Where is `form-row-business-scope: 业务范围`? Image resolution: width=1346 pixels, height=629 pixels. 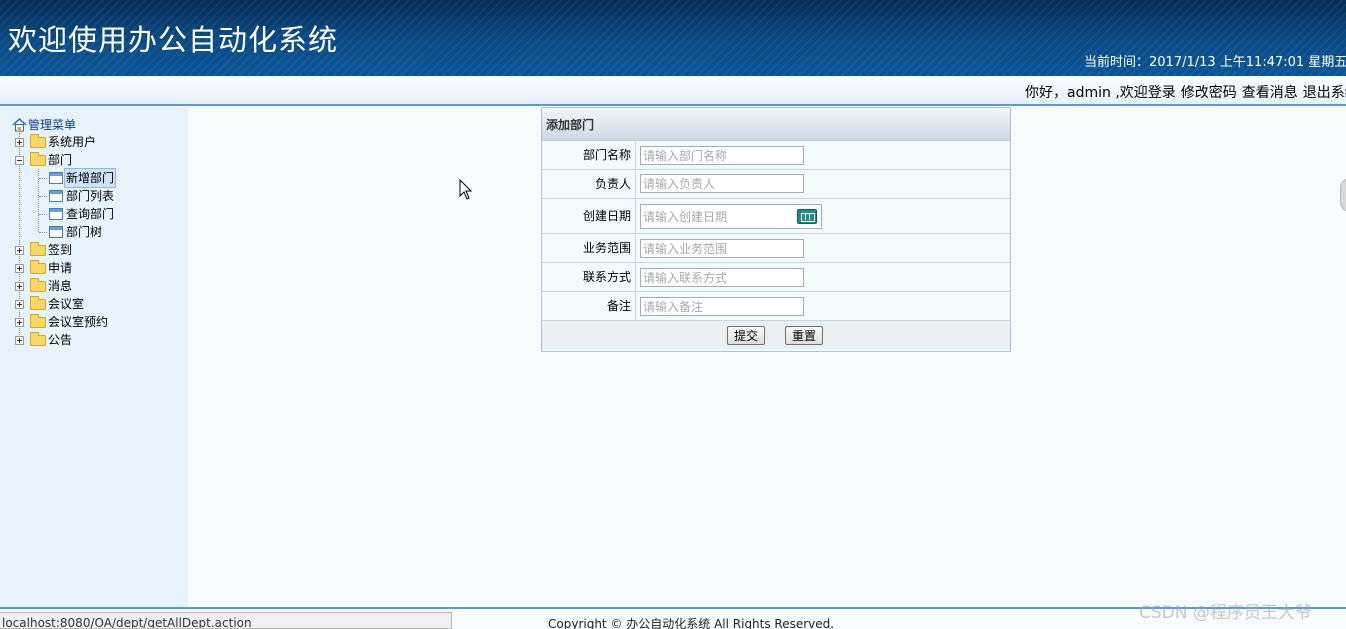 form-row-business-scope: 业务范围 is located at coordinates (776, 248).